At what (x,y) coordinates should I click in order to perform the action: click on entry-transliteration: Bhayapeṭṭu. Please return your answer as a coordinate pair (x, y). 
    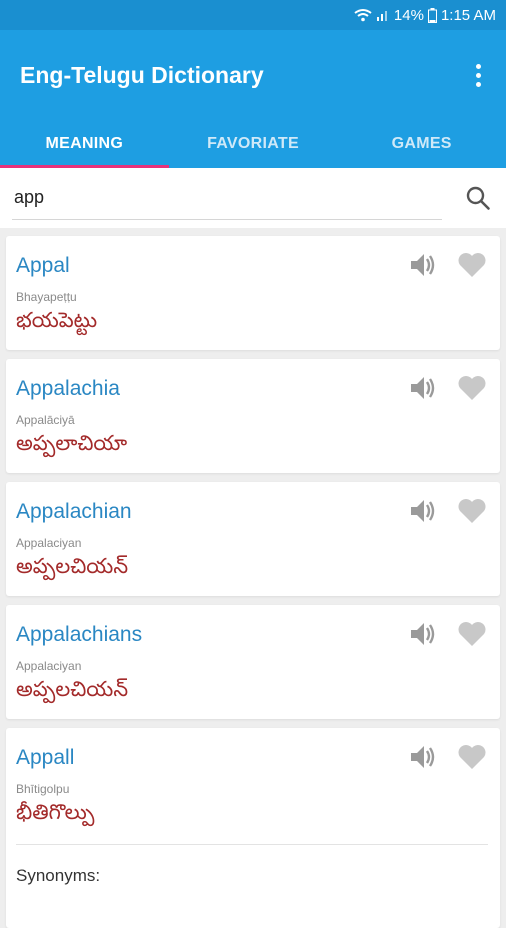
    Looking at the image, I should click on (46, 297).